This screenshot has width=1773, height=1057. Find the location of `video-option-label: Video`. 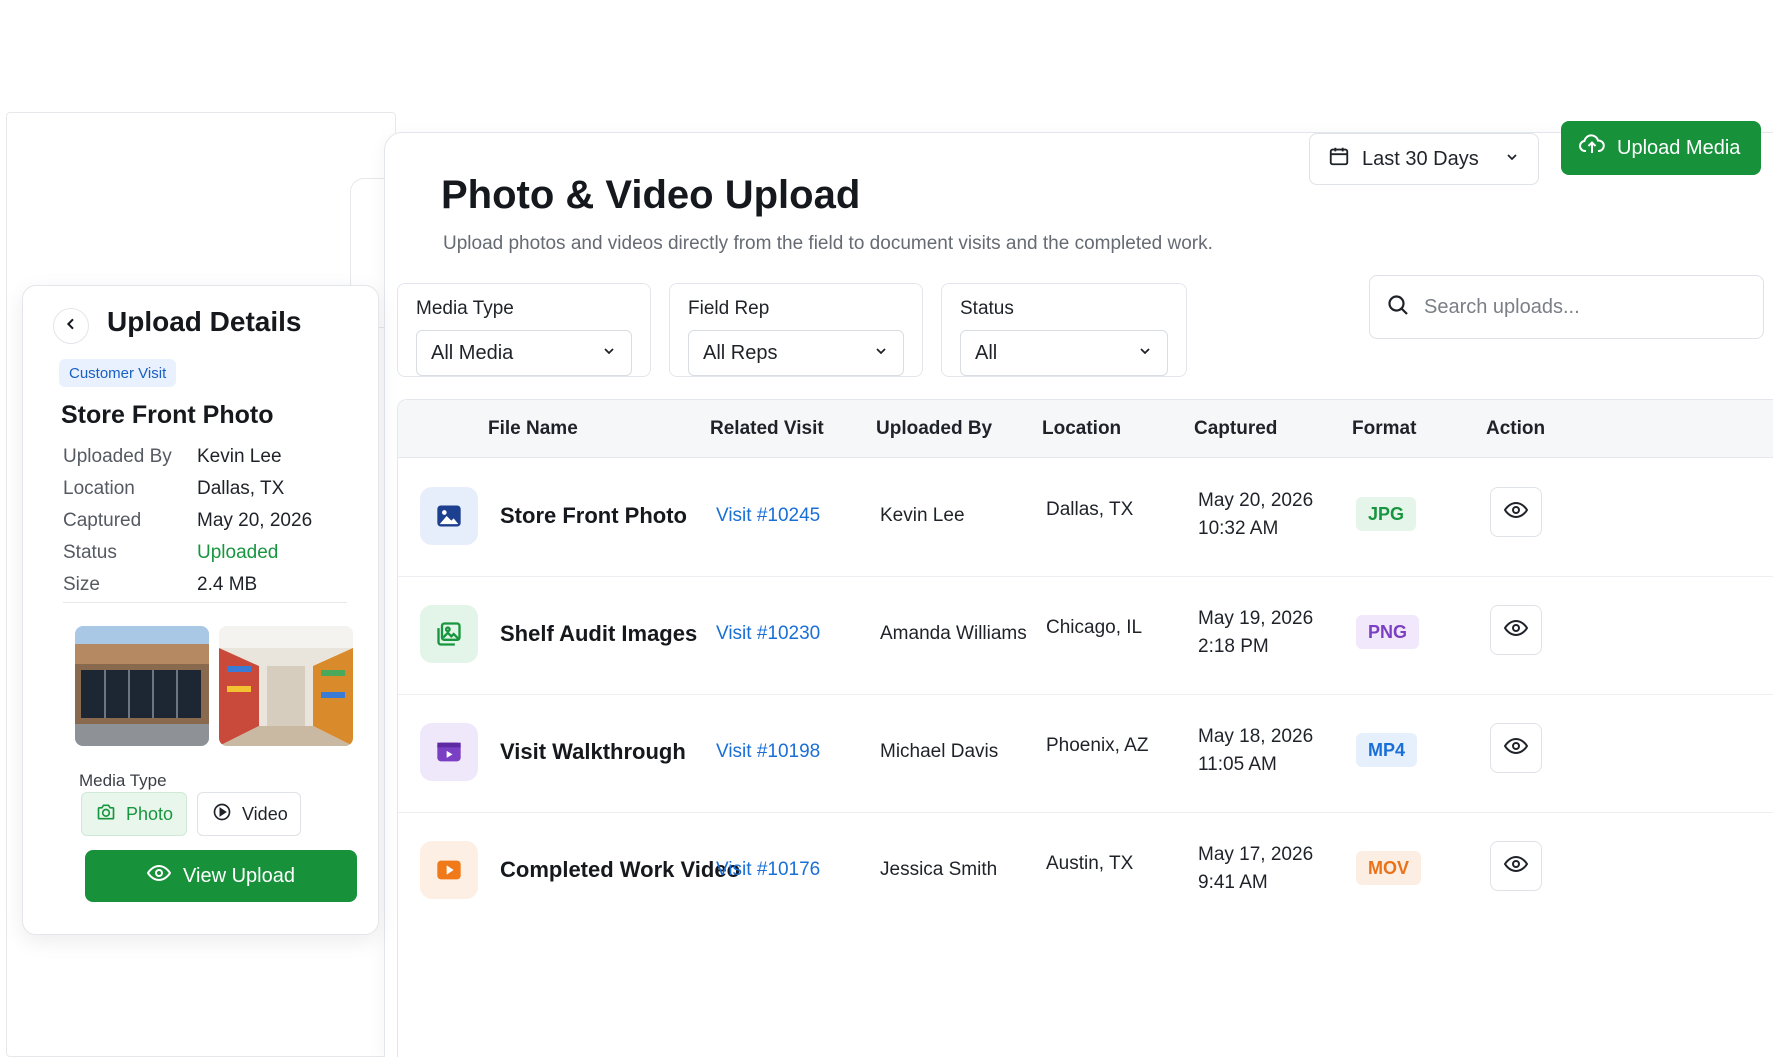

video-option-label: Video is located at coordinates (265, 813).